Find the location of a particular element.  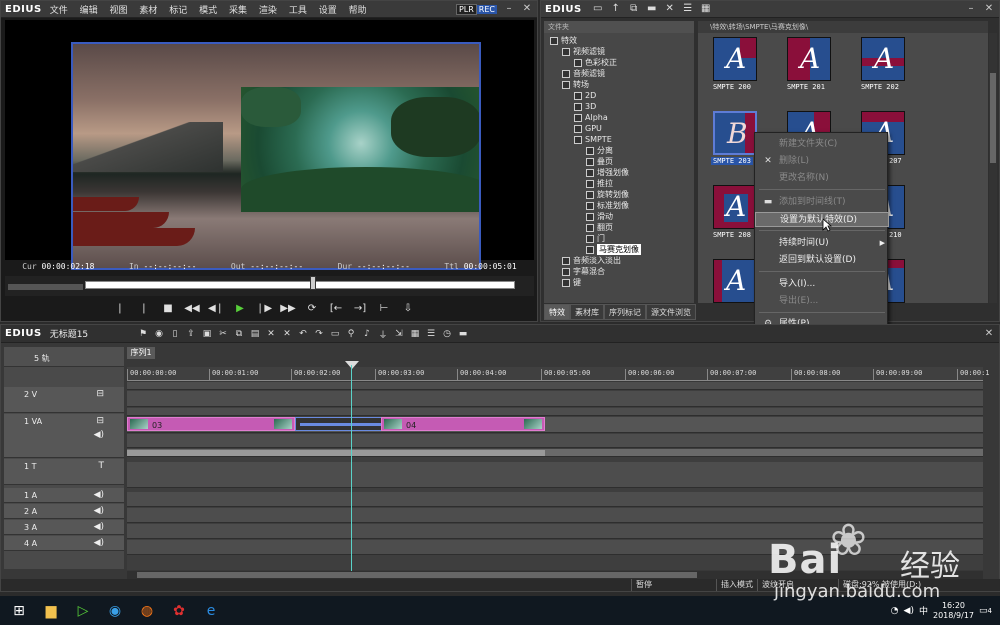

step-forward-icon: ❘▶ is located at coordinates (264, 309).